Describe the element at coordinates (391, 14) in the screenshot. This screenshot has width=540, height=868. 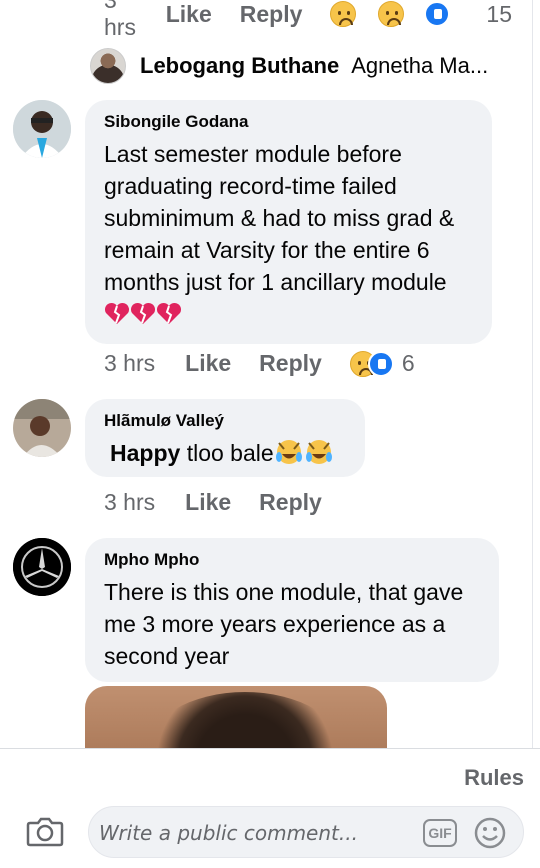
I see `sad-reaction-icon` at that location.